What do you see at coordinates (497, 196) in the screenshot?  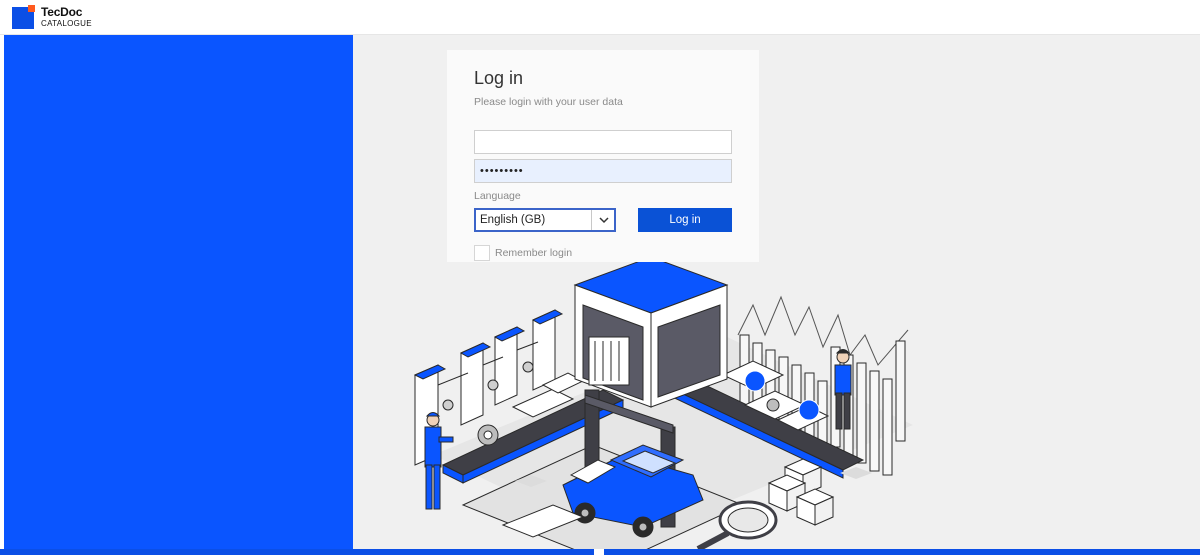 I see `language-label: Language` at bounding box center [497, 196].